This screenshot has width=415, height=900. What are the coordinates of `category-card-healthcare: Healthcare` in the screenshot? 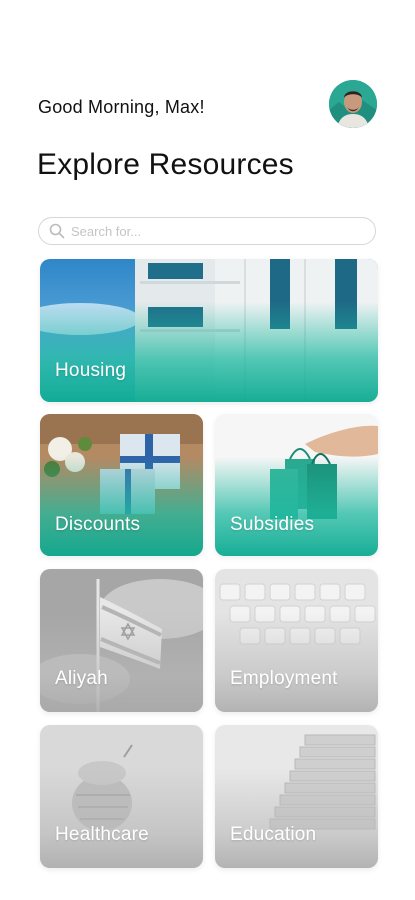 It's located at (121, 796).